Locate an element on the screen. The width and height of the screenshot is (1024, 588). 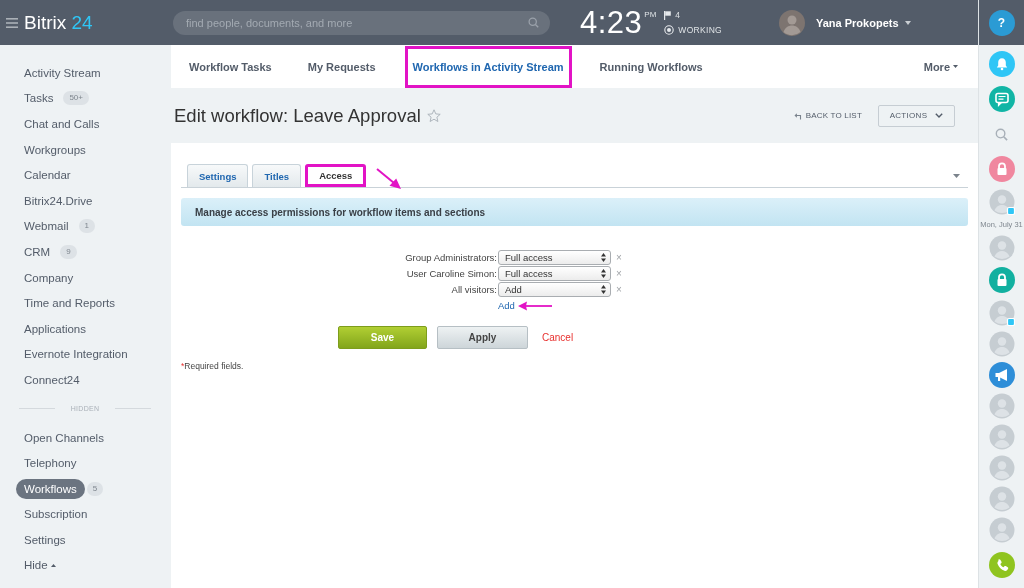
sidebar-item: Subscription is located at coordinates (56, 514).